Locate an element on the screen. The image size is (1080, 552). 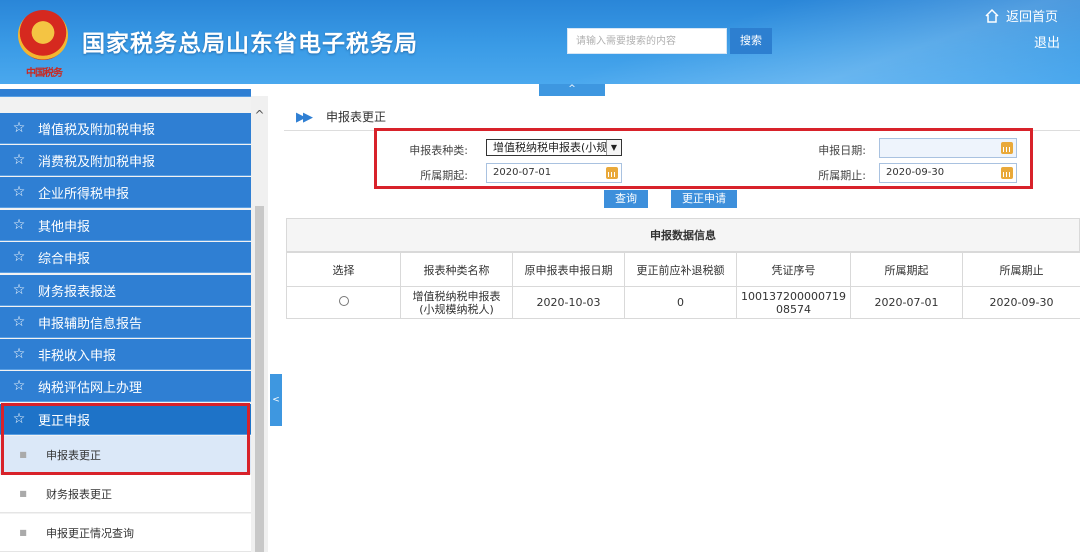
search-input is located at coordinates (647, 41).